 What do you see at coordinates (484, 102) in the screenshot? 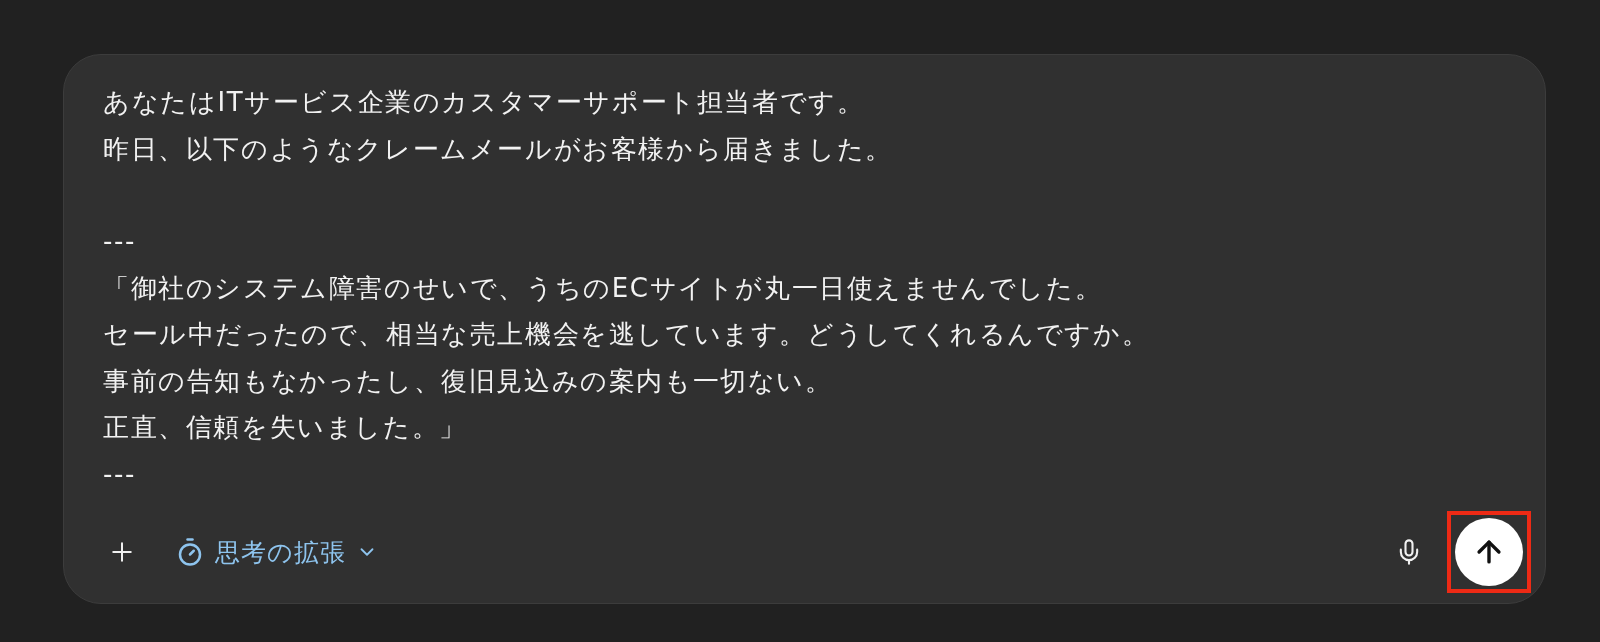
I see `prompt-text-line: あなたはITサービス企業のカスタマーサポート担当者です。` at bounding box center [484, 102].